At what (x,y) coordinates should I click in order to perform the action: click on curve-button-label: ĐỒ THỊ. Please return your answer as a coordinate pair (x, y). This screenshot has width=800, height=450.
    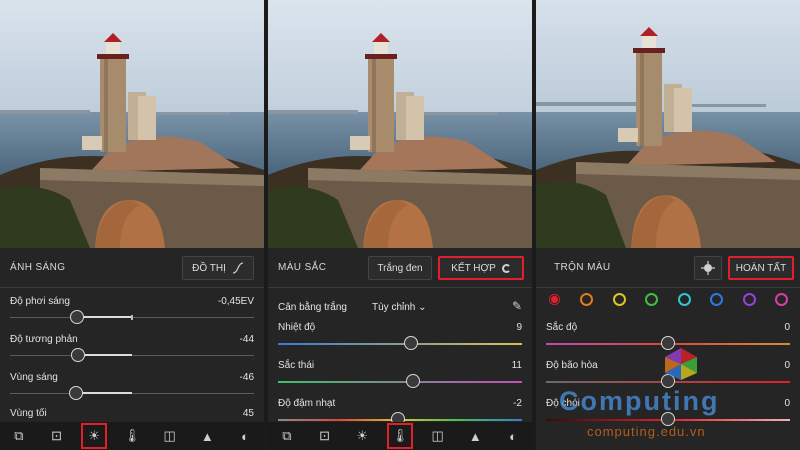
    Looking at the image, I should click on (209, 268).